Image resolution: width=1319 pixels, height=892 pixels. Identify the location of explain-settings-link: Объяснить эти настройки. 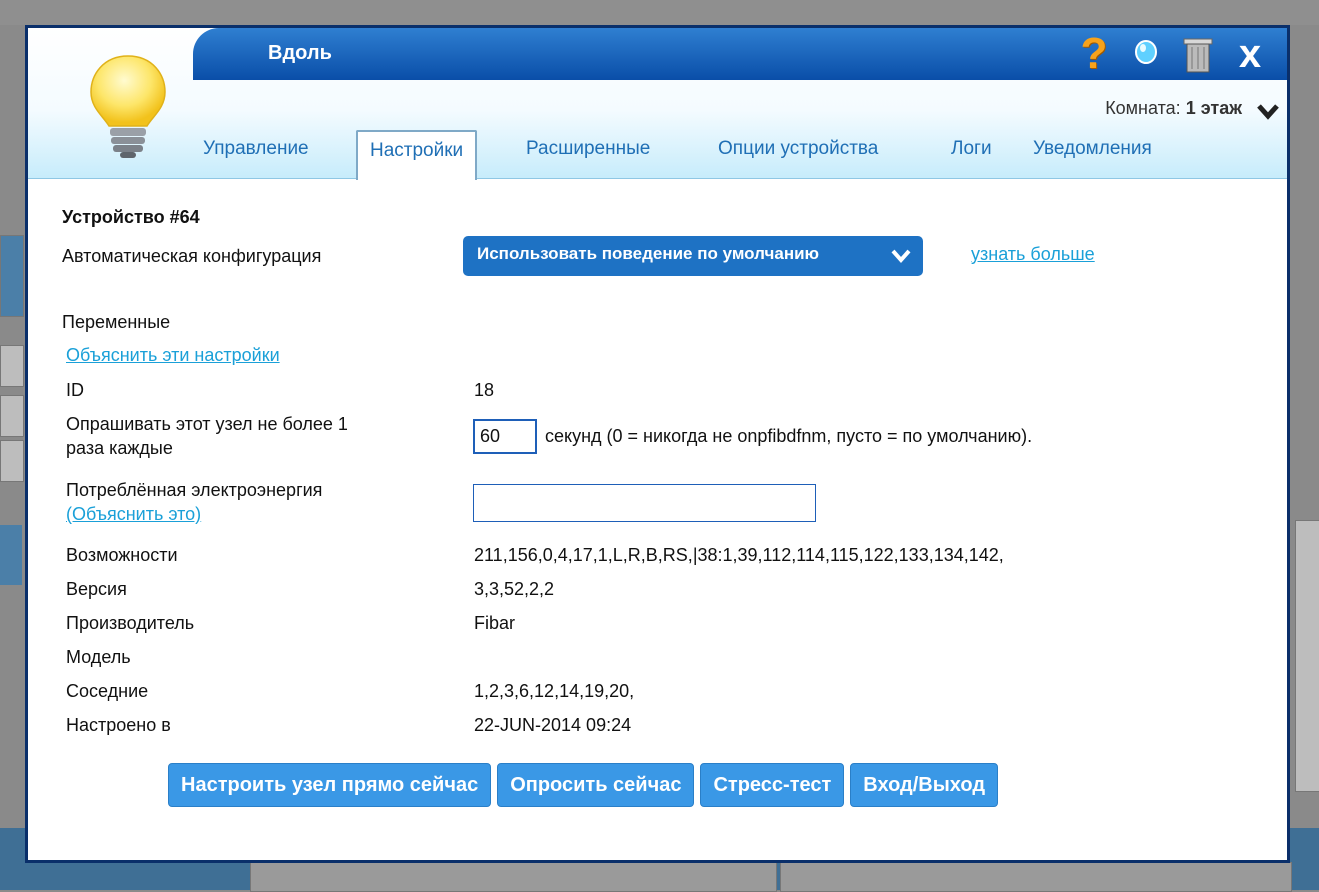
(173, 355).